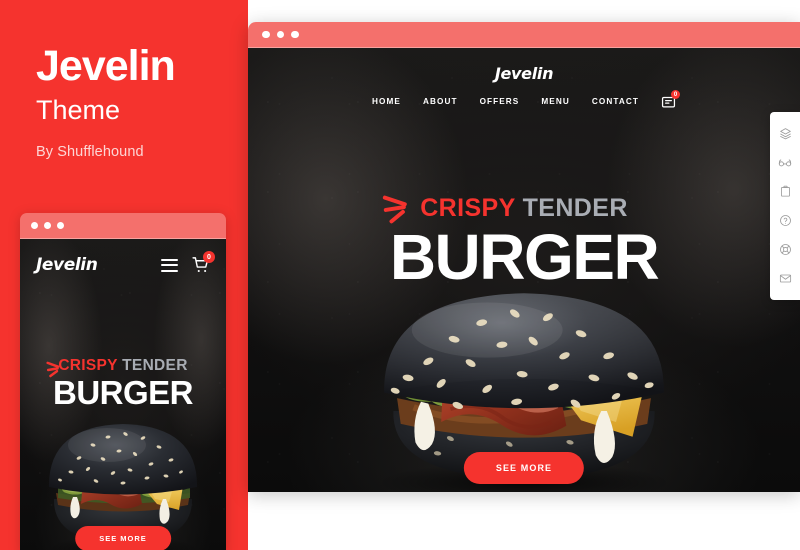 This screenshot has width=800, height=550. I want to click on envelope-icon, so click(785, 278).